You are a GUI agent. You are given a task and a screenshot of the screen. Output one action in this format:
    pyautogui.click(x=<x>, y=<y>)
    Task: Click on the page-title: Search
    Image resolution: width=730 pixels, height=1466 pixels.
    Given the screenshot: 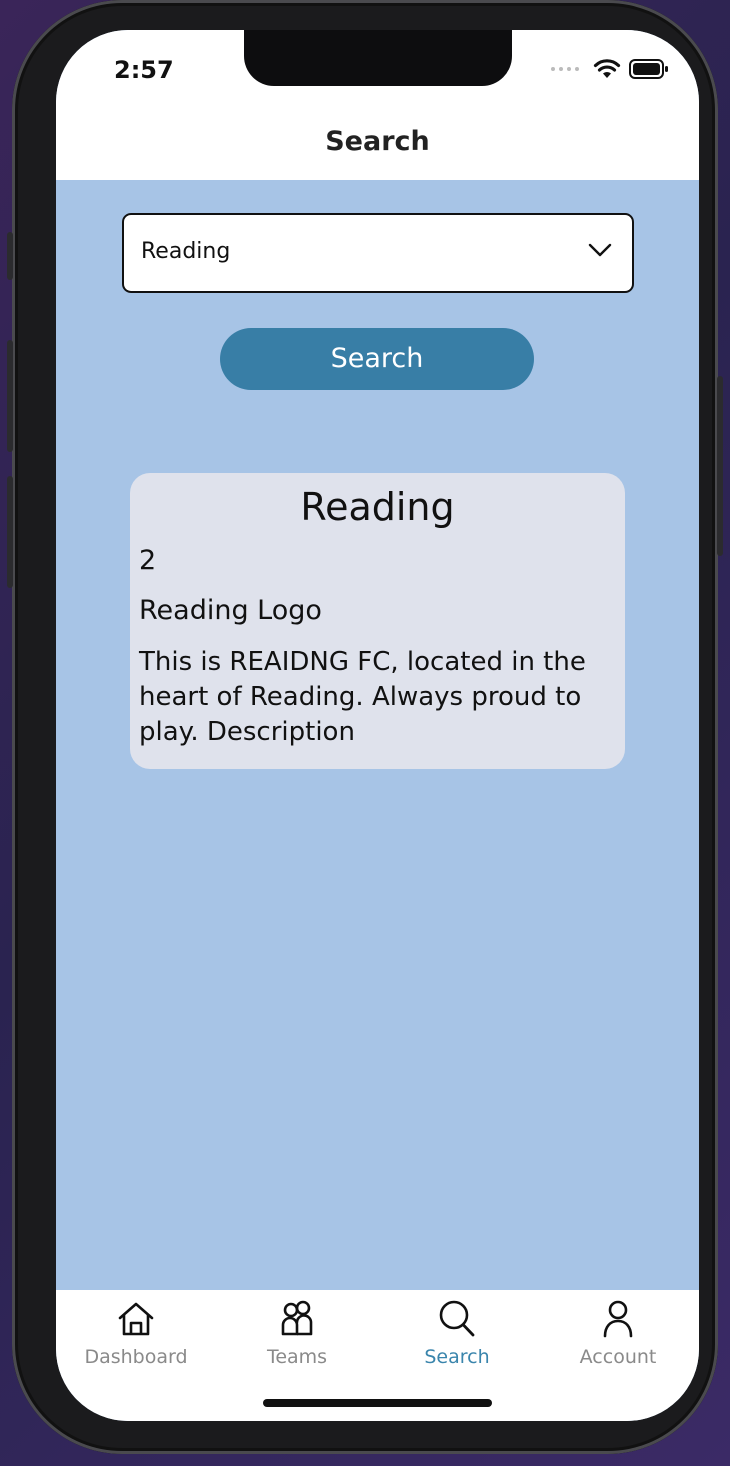 What is the action you would take?
    pyautogui.click(x=377, y=141)
    